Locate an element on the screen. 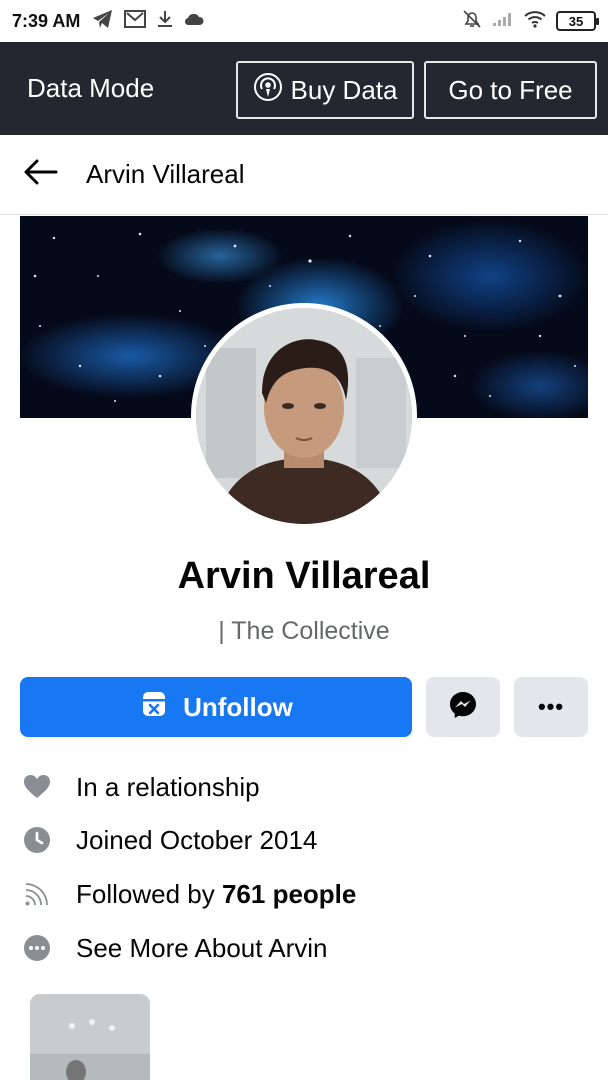 Image resolution: width=608 pixels, height=1080 pixels. battery-level: 35 is located at coordinates (576, 21).